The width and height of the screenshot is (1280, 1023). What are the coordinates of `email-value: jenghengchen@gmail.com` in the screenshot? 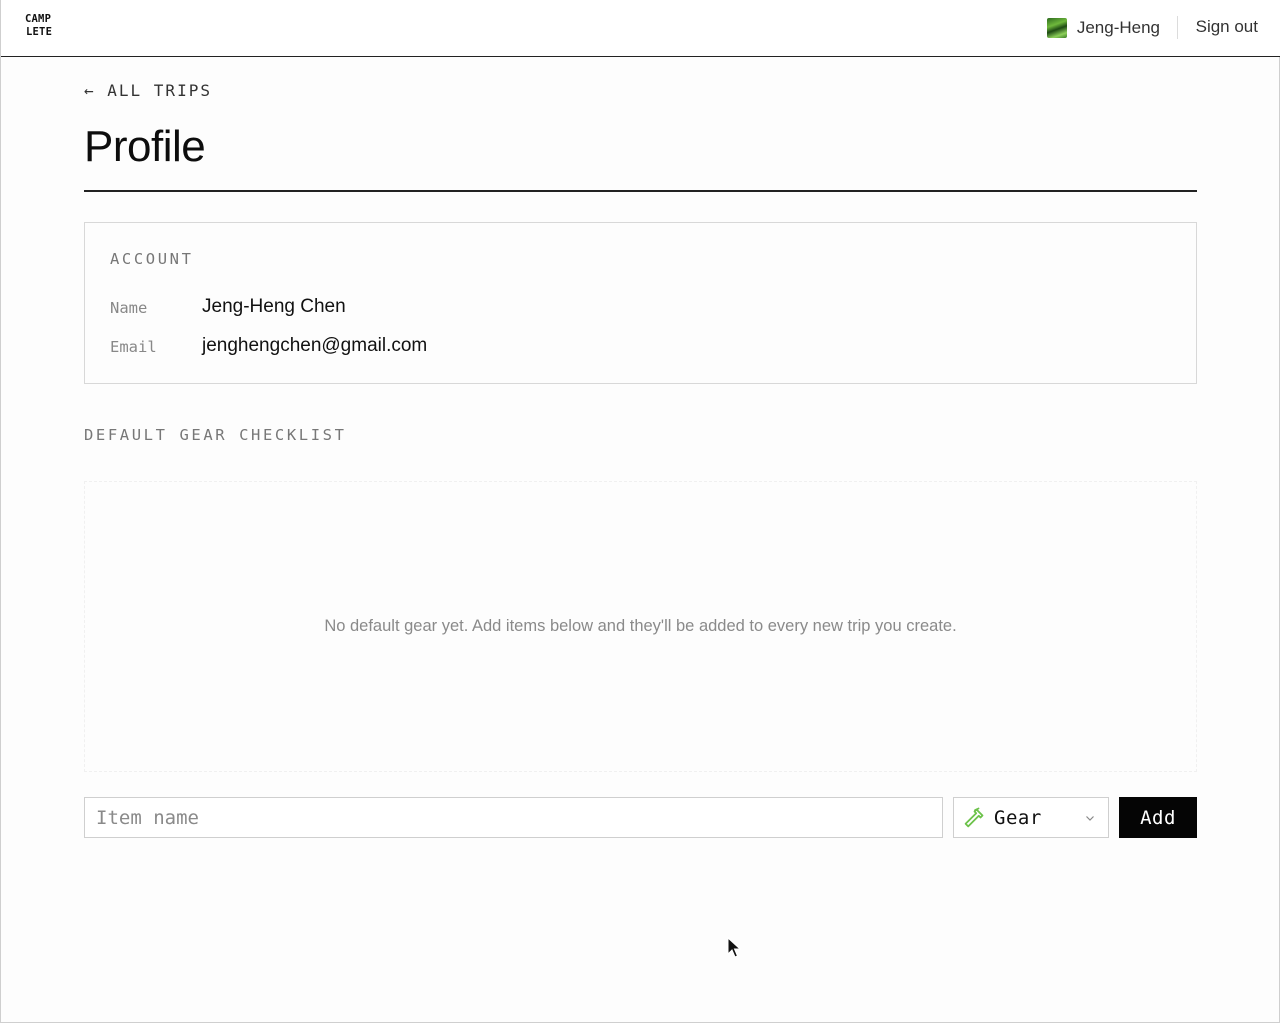 It's located at (315, 345).